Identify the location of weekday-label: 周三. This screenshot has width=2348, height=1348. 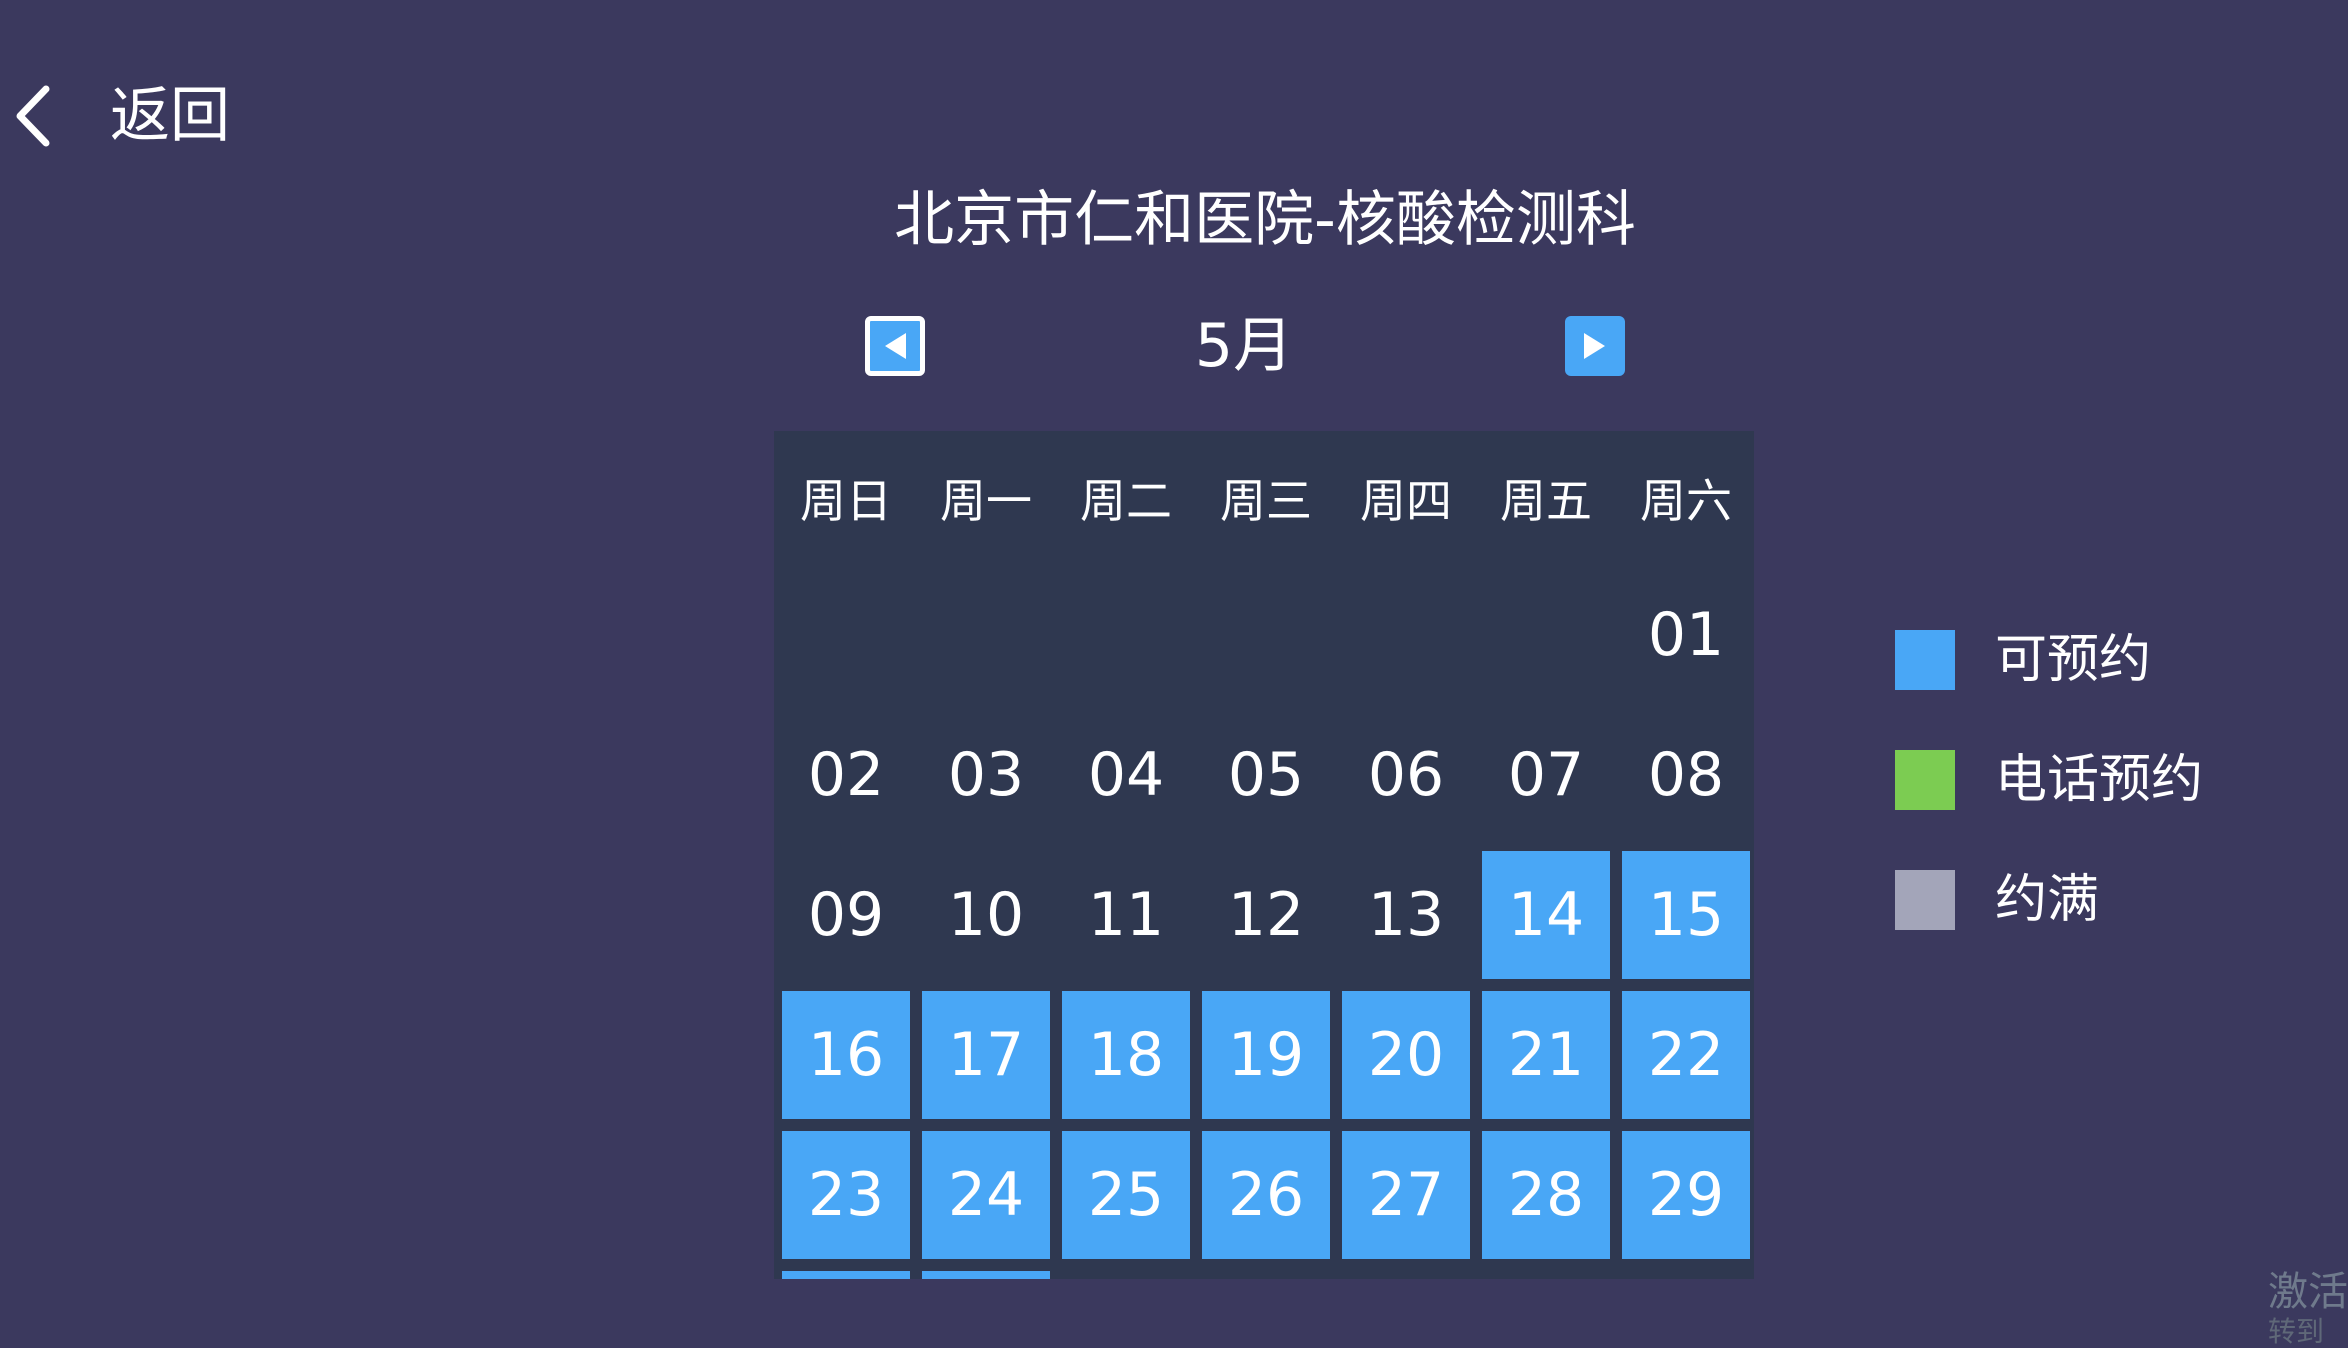
(1266, 501).